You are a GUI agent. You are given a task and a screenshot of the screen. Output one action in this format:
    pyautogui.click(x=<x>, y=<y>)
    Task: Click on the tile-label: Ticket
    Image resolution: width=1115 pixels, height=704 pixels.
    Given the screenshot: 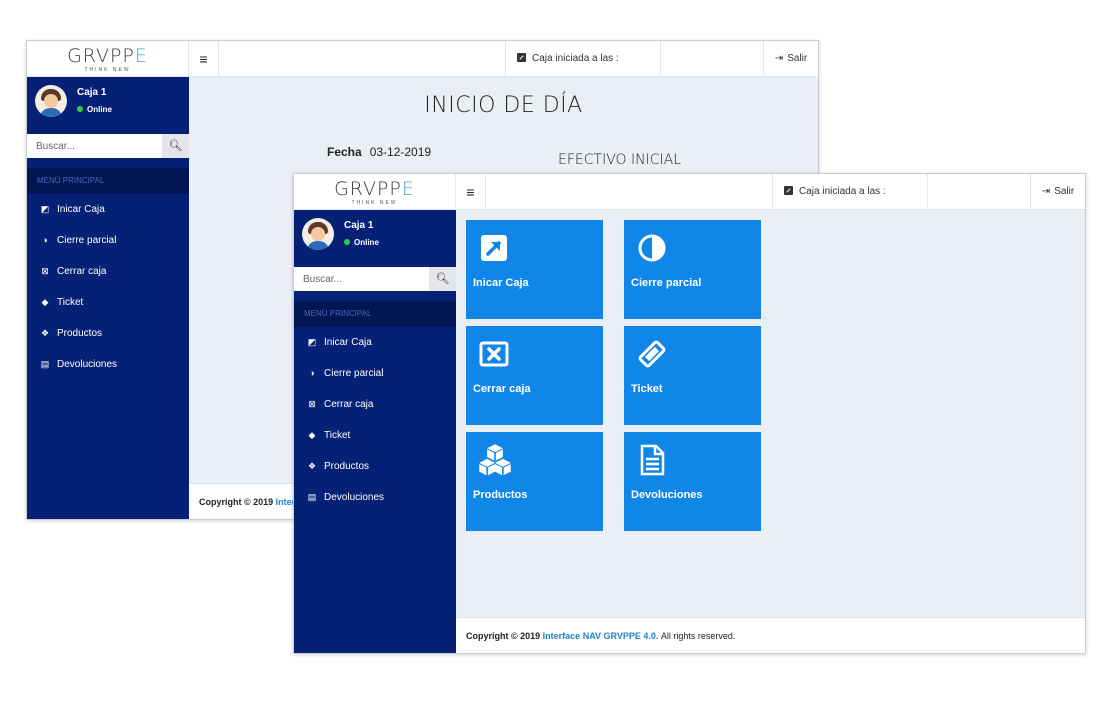 What is the action you would take?
    pyautogui.click(x=647, y=389)
    